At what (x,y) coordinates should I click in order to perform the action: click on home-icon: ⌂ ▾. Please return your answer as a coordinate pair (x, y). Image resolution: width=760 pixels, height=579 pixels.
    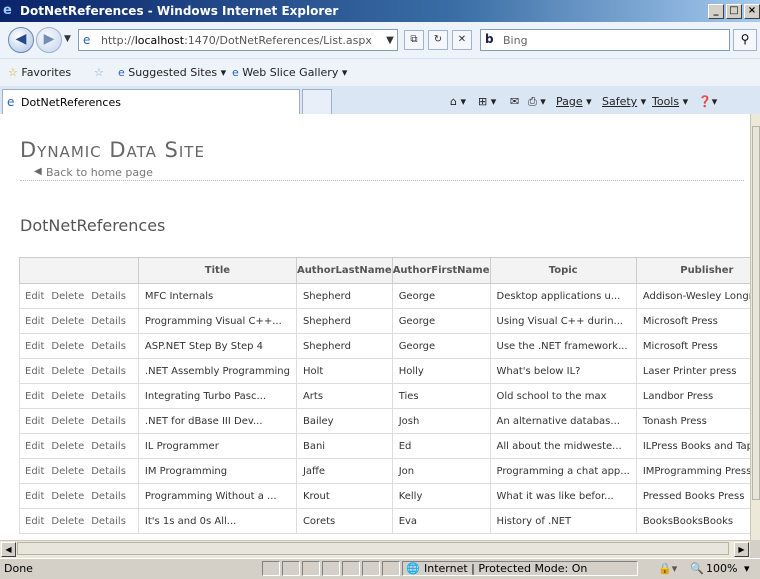
    Looking at the image, I should click on (458, 101).